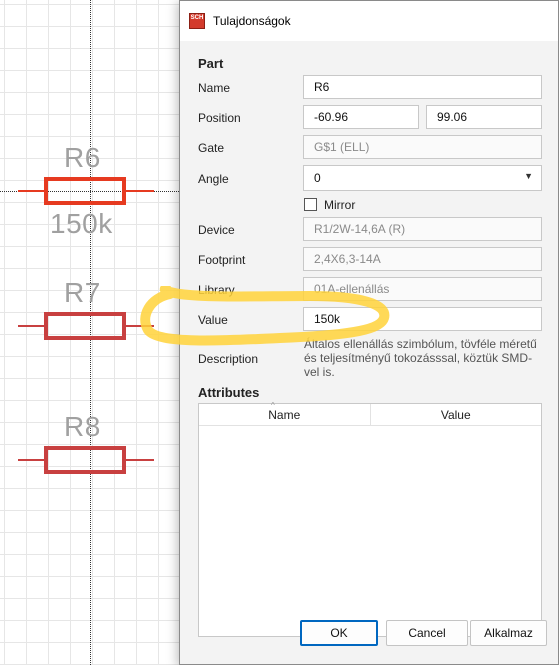  What do you see at coordinates (422, 259) in the screenshot?
I see `footprint-field: 2,4X6,3-14A` at bounding box center [422, 259].